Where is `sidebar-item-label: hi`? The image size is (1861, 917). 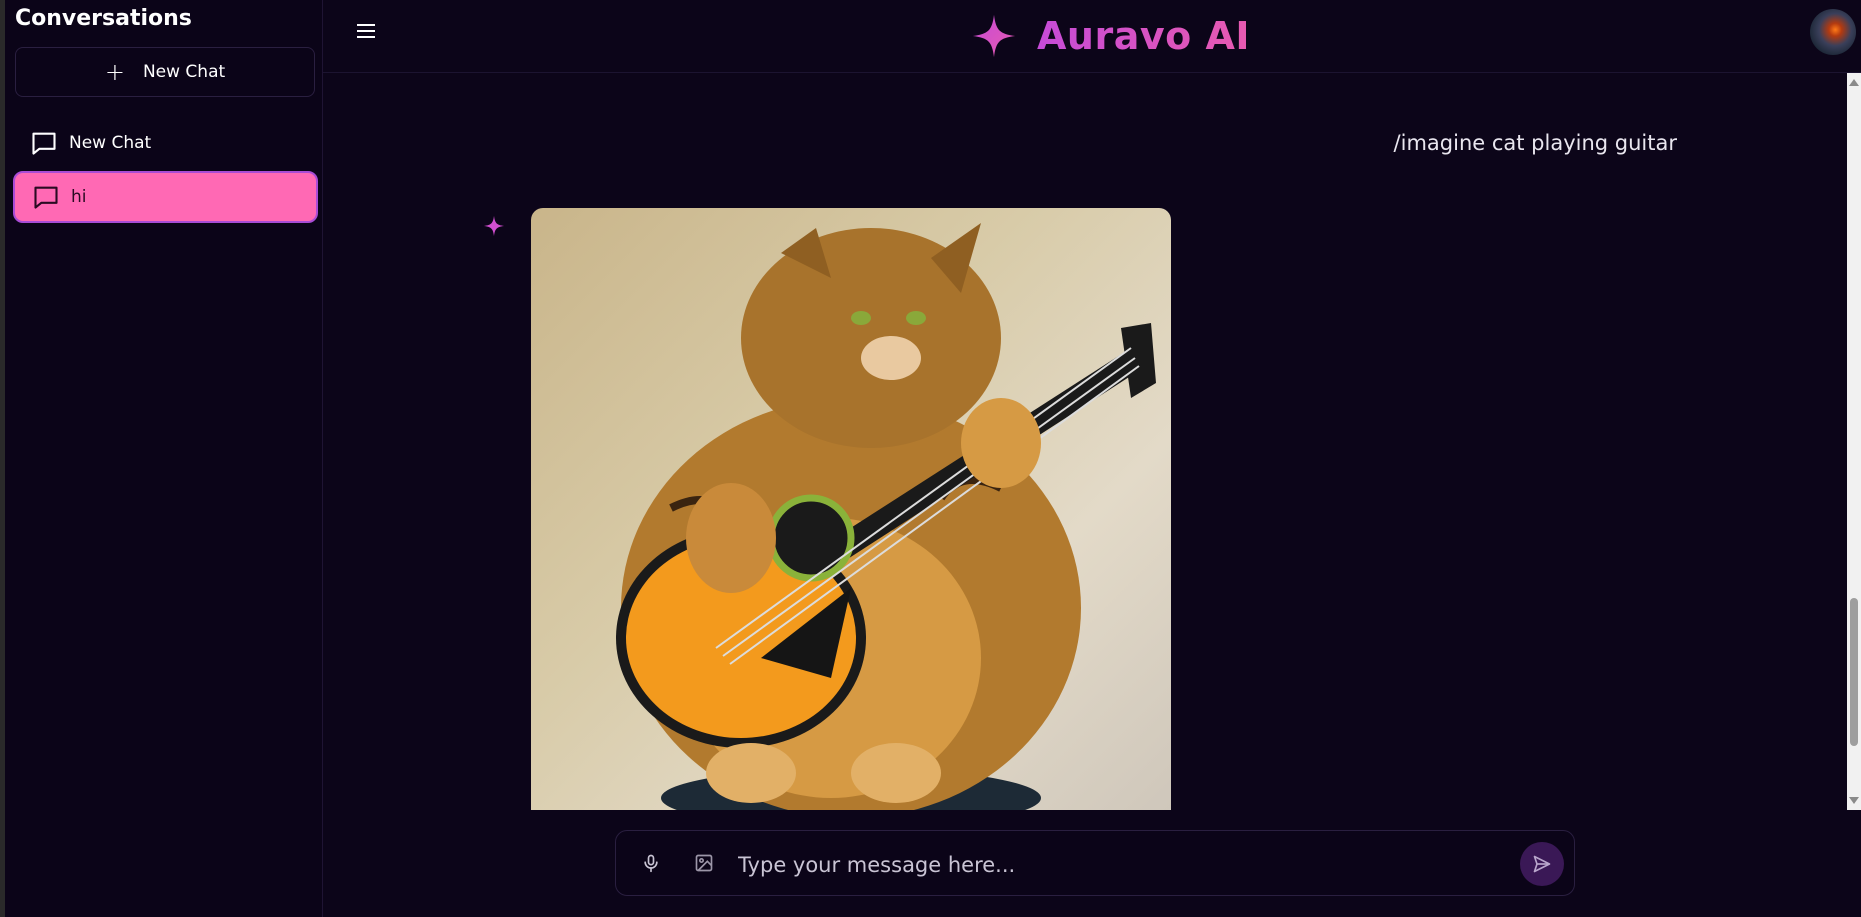
sidebar-item-label: hi is located at coordinates (79, 197).